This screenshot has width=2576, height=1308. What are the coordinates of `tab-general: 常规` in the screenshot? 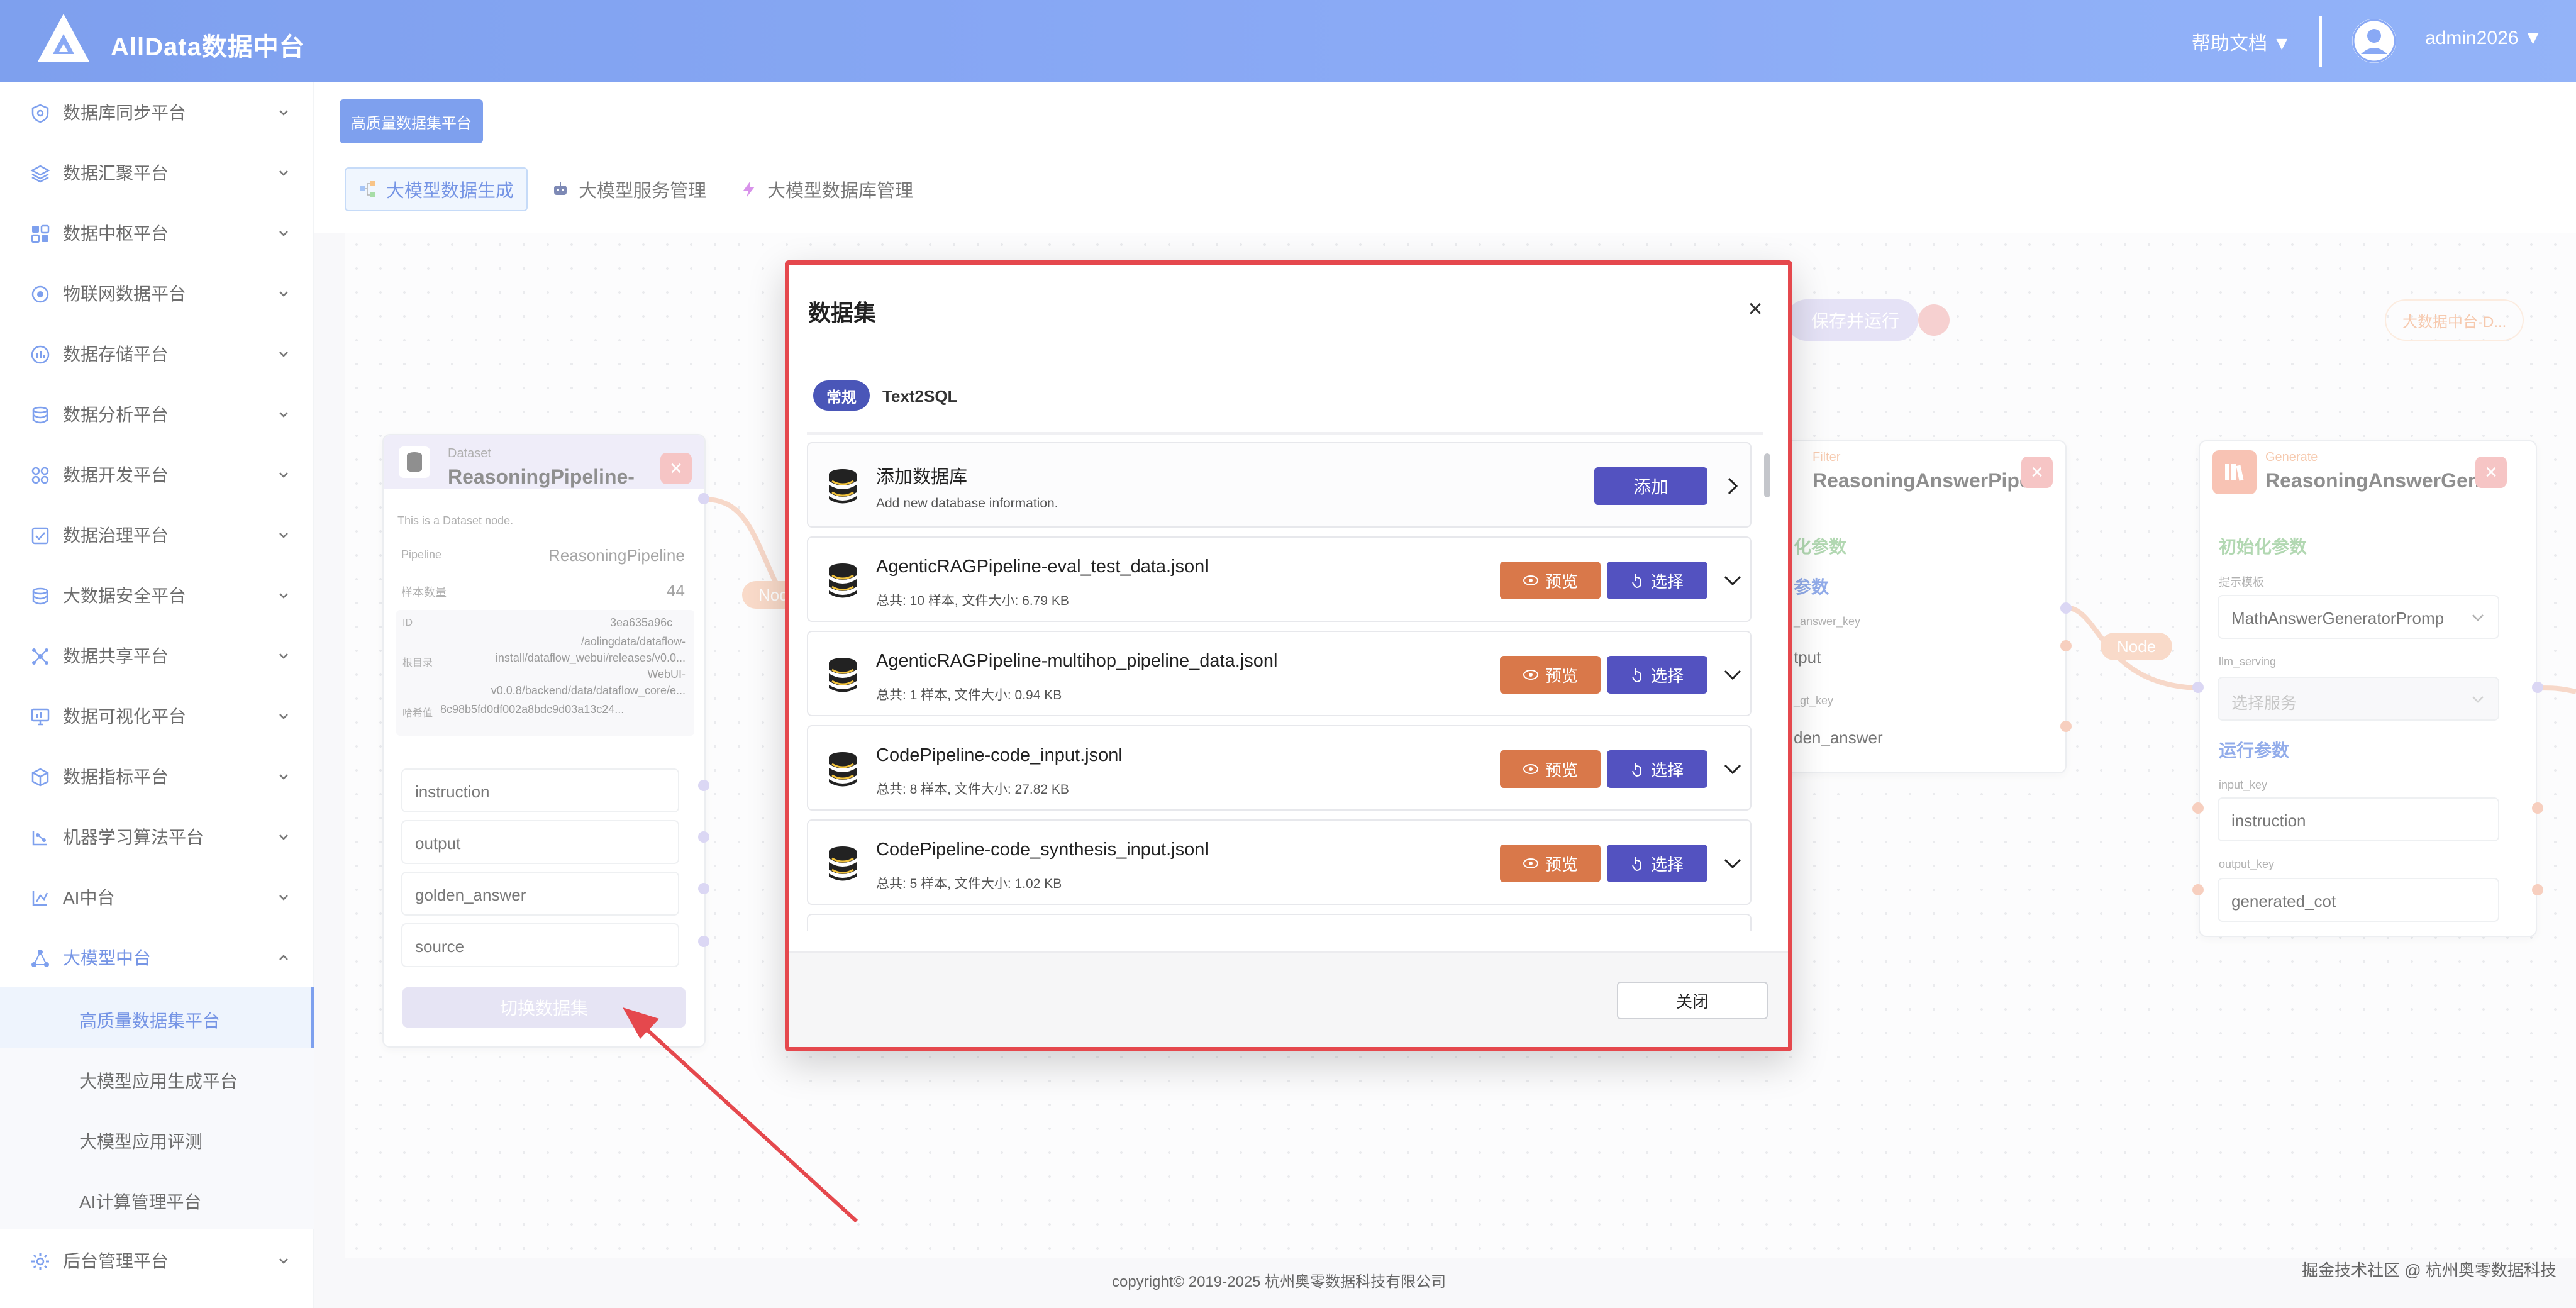 It's located at (841, 395).